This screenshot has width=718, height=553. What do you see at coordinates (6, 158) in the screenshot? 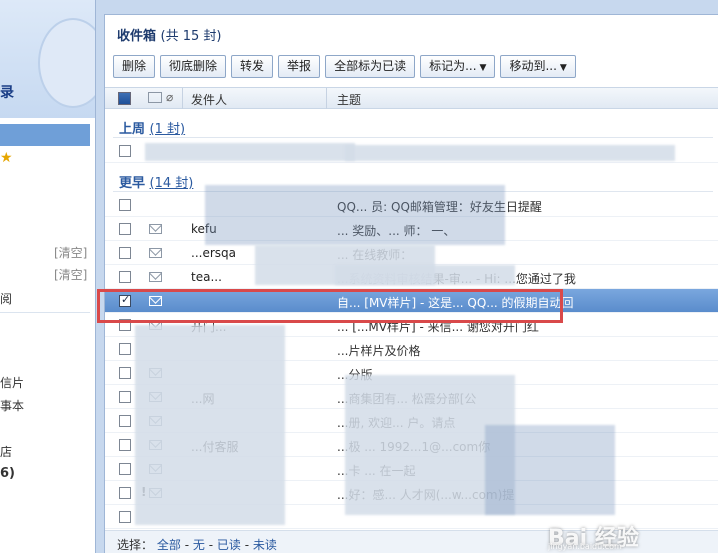
I see `star-icon: ★` at bounding box center [6, 158].